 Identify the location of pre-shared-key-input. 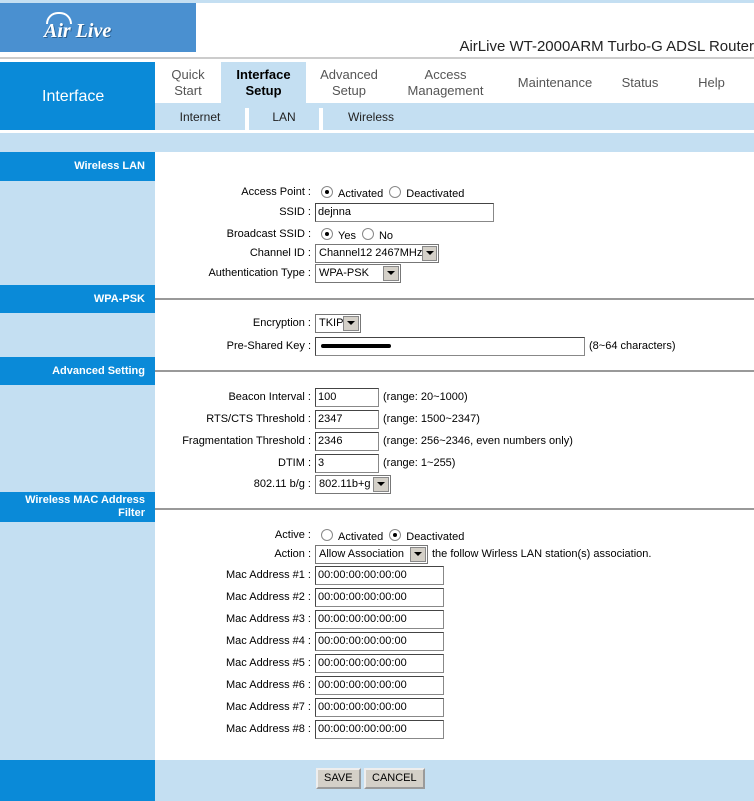
(450, 346).